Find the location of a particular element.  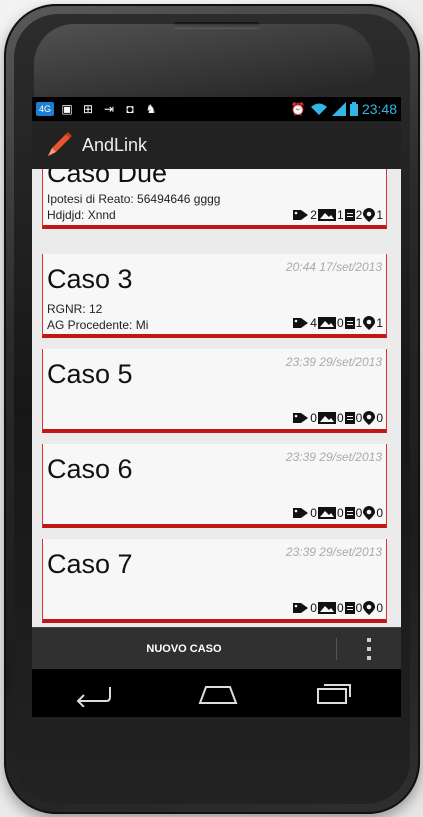

speaker-grille is located at coordinates (217, 25).